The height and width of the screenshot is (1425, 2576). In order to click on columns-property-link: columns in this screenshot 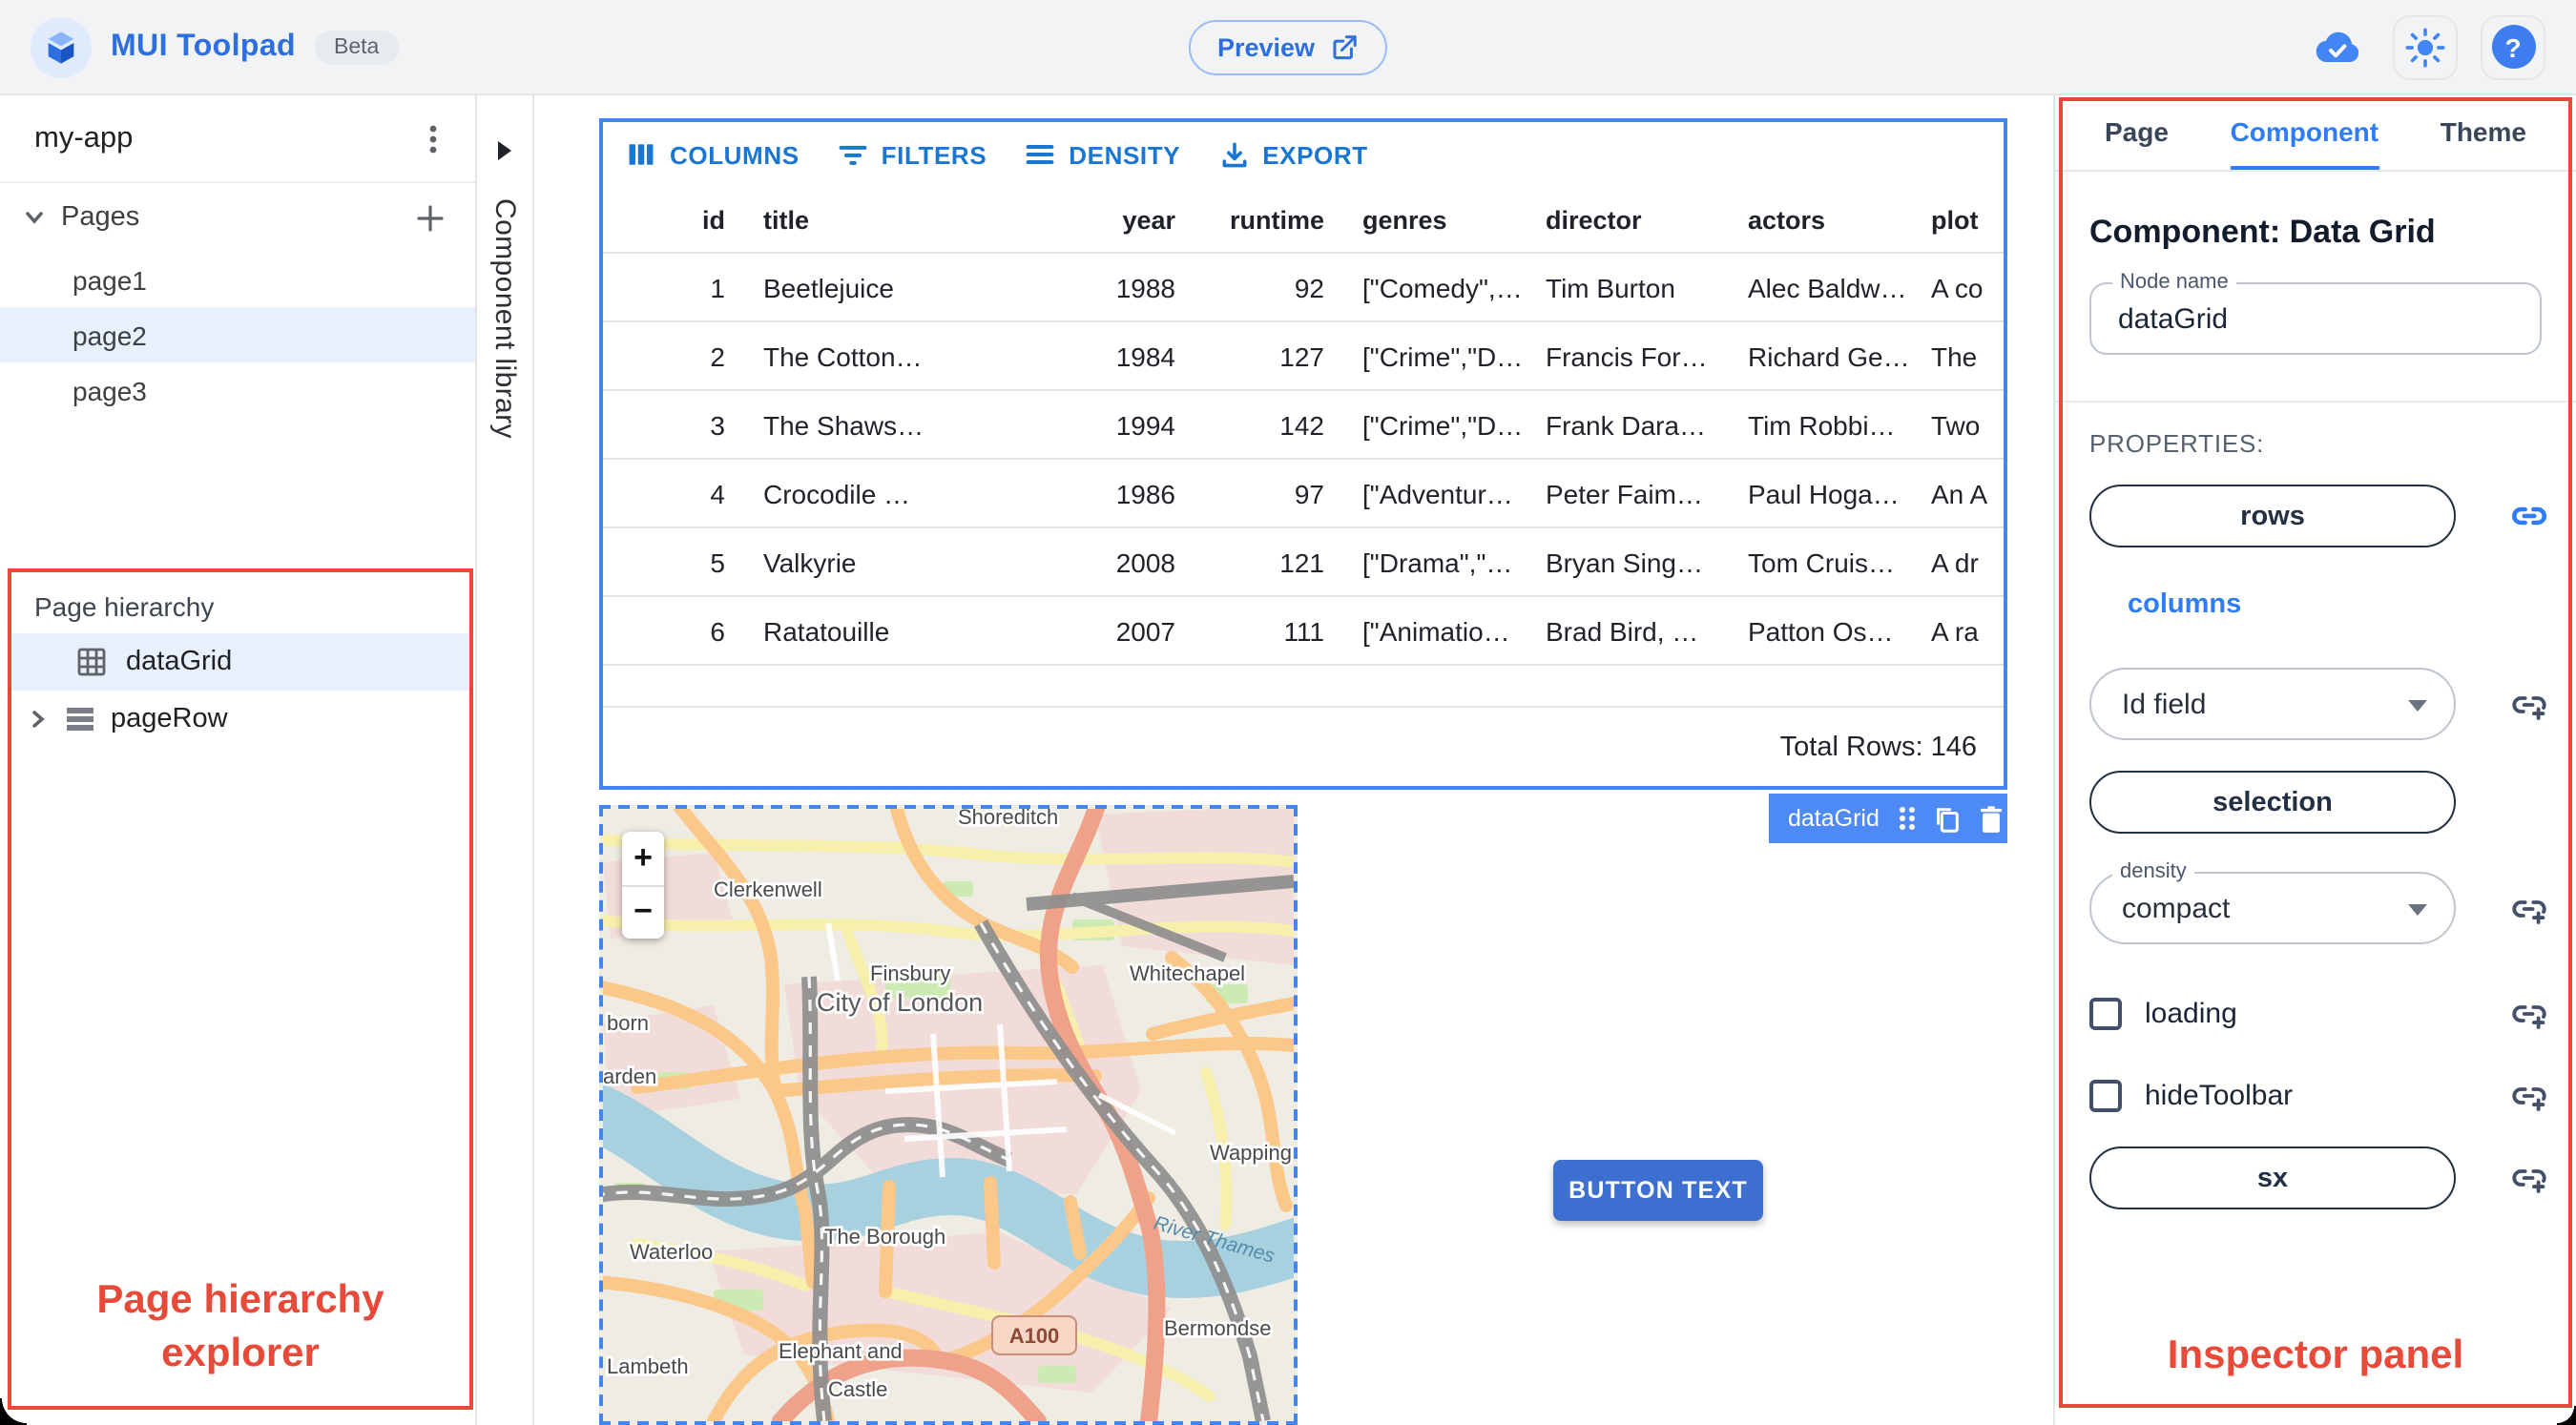, I will do `click(2184, 604)`.